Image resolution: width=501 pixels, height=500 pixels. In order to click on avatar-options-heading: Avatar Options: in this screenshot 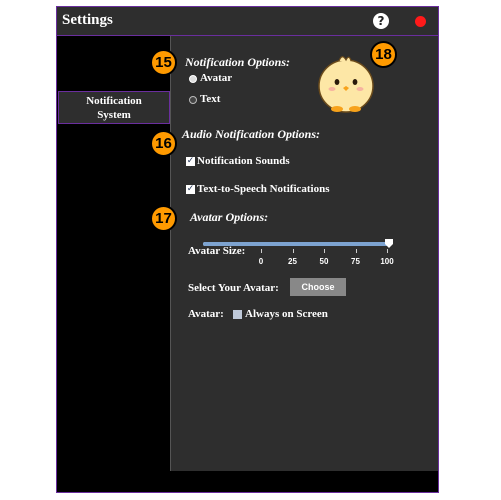, I will do `click(229, 217)`.